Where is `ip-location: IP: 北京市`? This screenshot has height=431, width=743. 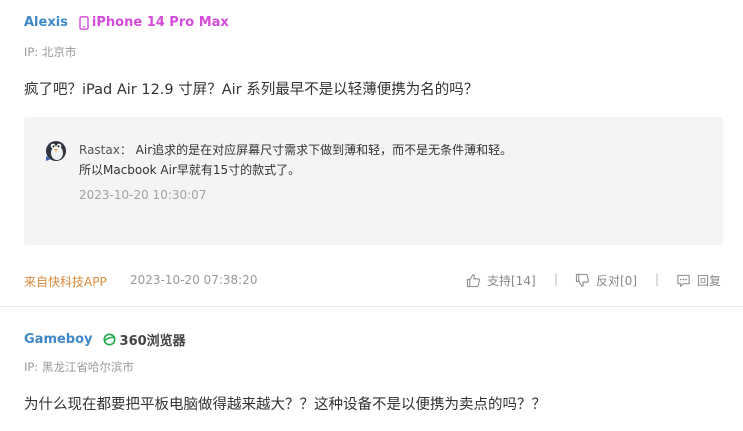
ip-location: IP: 北京市 is located at coordinates (50, 52).